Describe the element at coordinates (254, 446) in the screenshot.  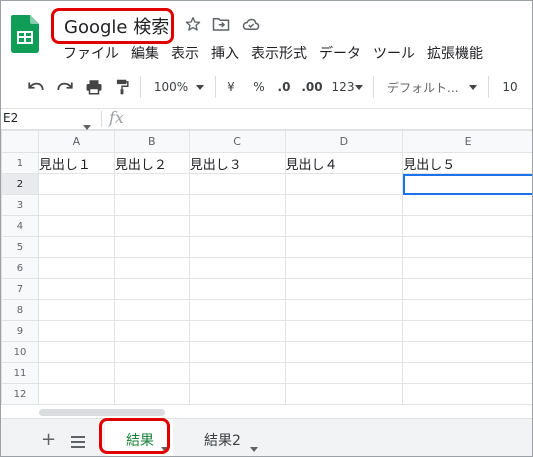
I see `sheet-tab-menu-icon` at that location.